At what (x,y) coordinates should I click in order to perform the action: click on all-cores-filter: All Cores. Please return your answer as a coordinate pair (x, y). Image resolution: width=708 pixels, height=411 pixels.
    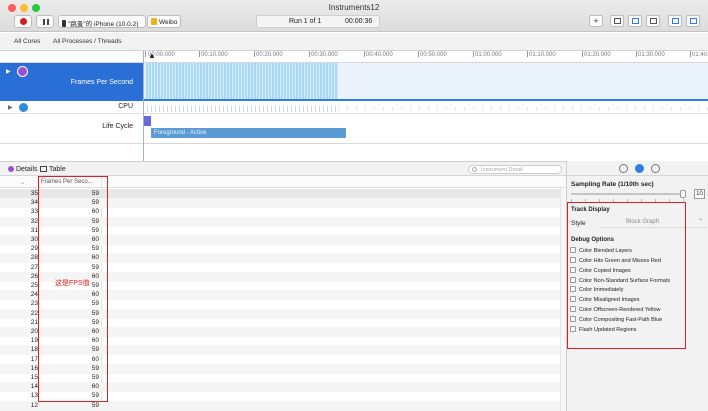
    Looking at the image, I should click on (27, 41).